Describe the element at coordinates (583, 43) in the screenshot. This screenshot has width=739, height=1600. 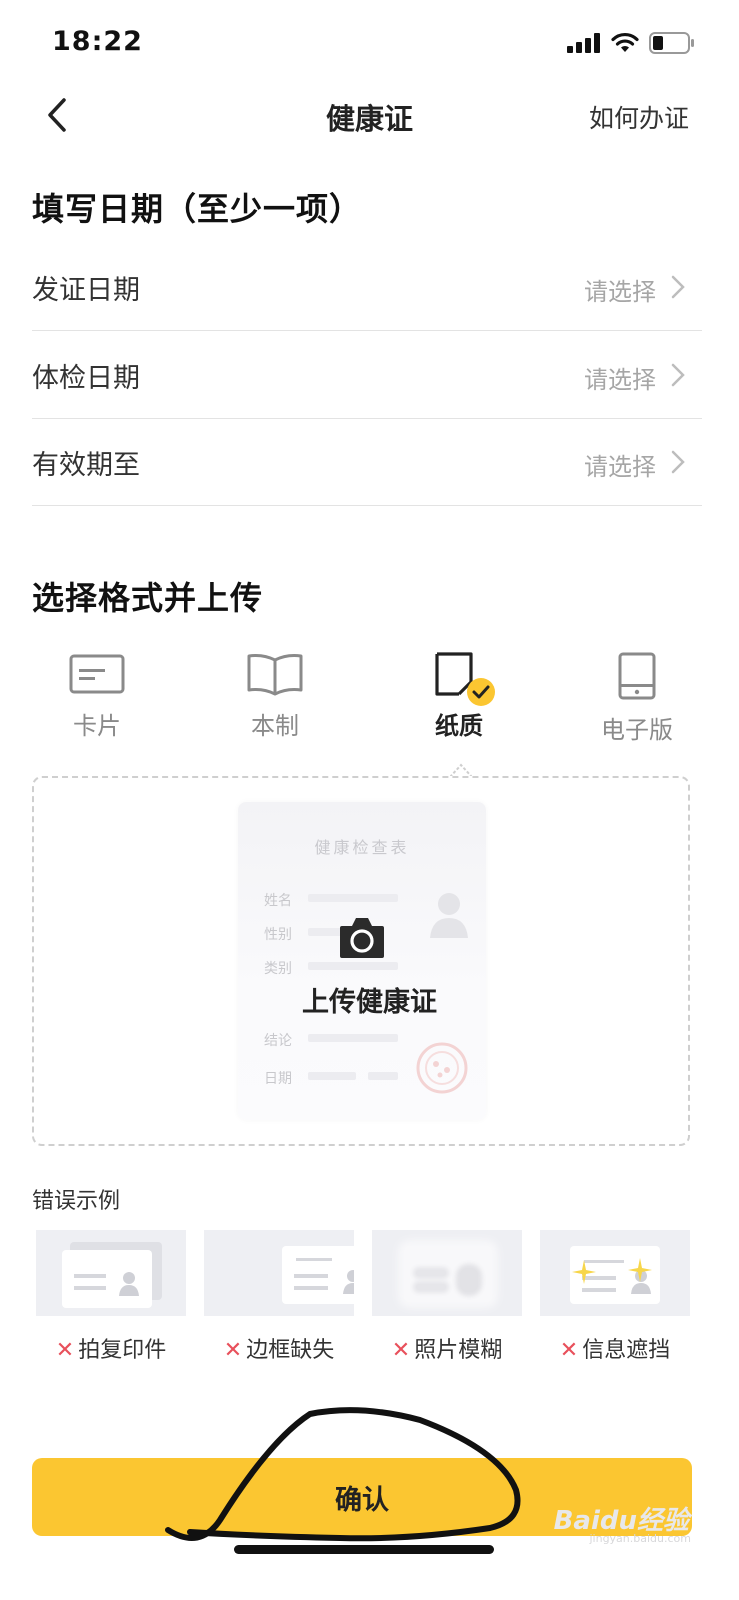
I see `signal-icon` at that location.